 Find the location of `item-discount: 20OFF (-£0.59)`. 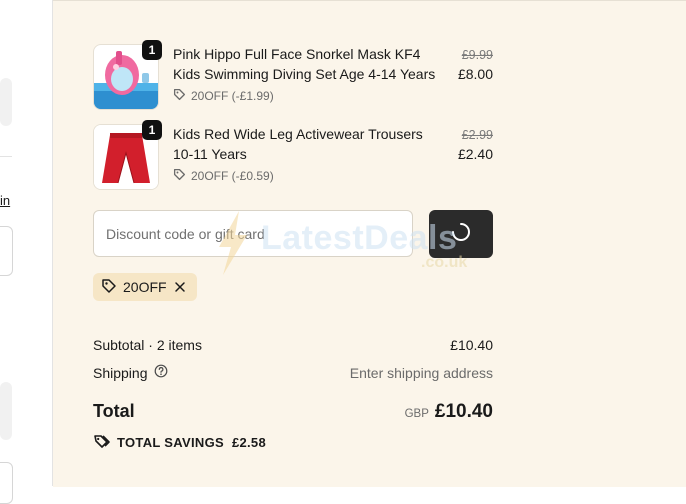

item-discount: 20OFF (-£0.59) is located at coordinates (223, 176).